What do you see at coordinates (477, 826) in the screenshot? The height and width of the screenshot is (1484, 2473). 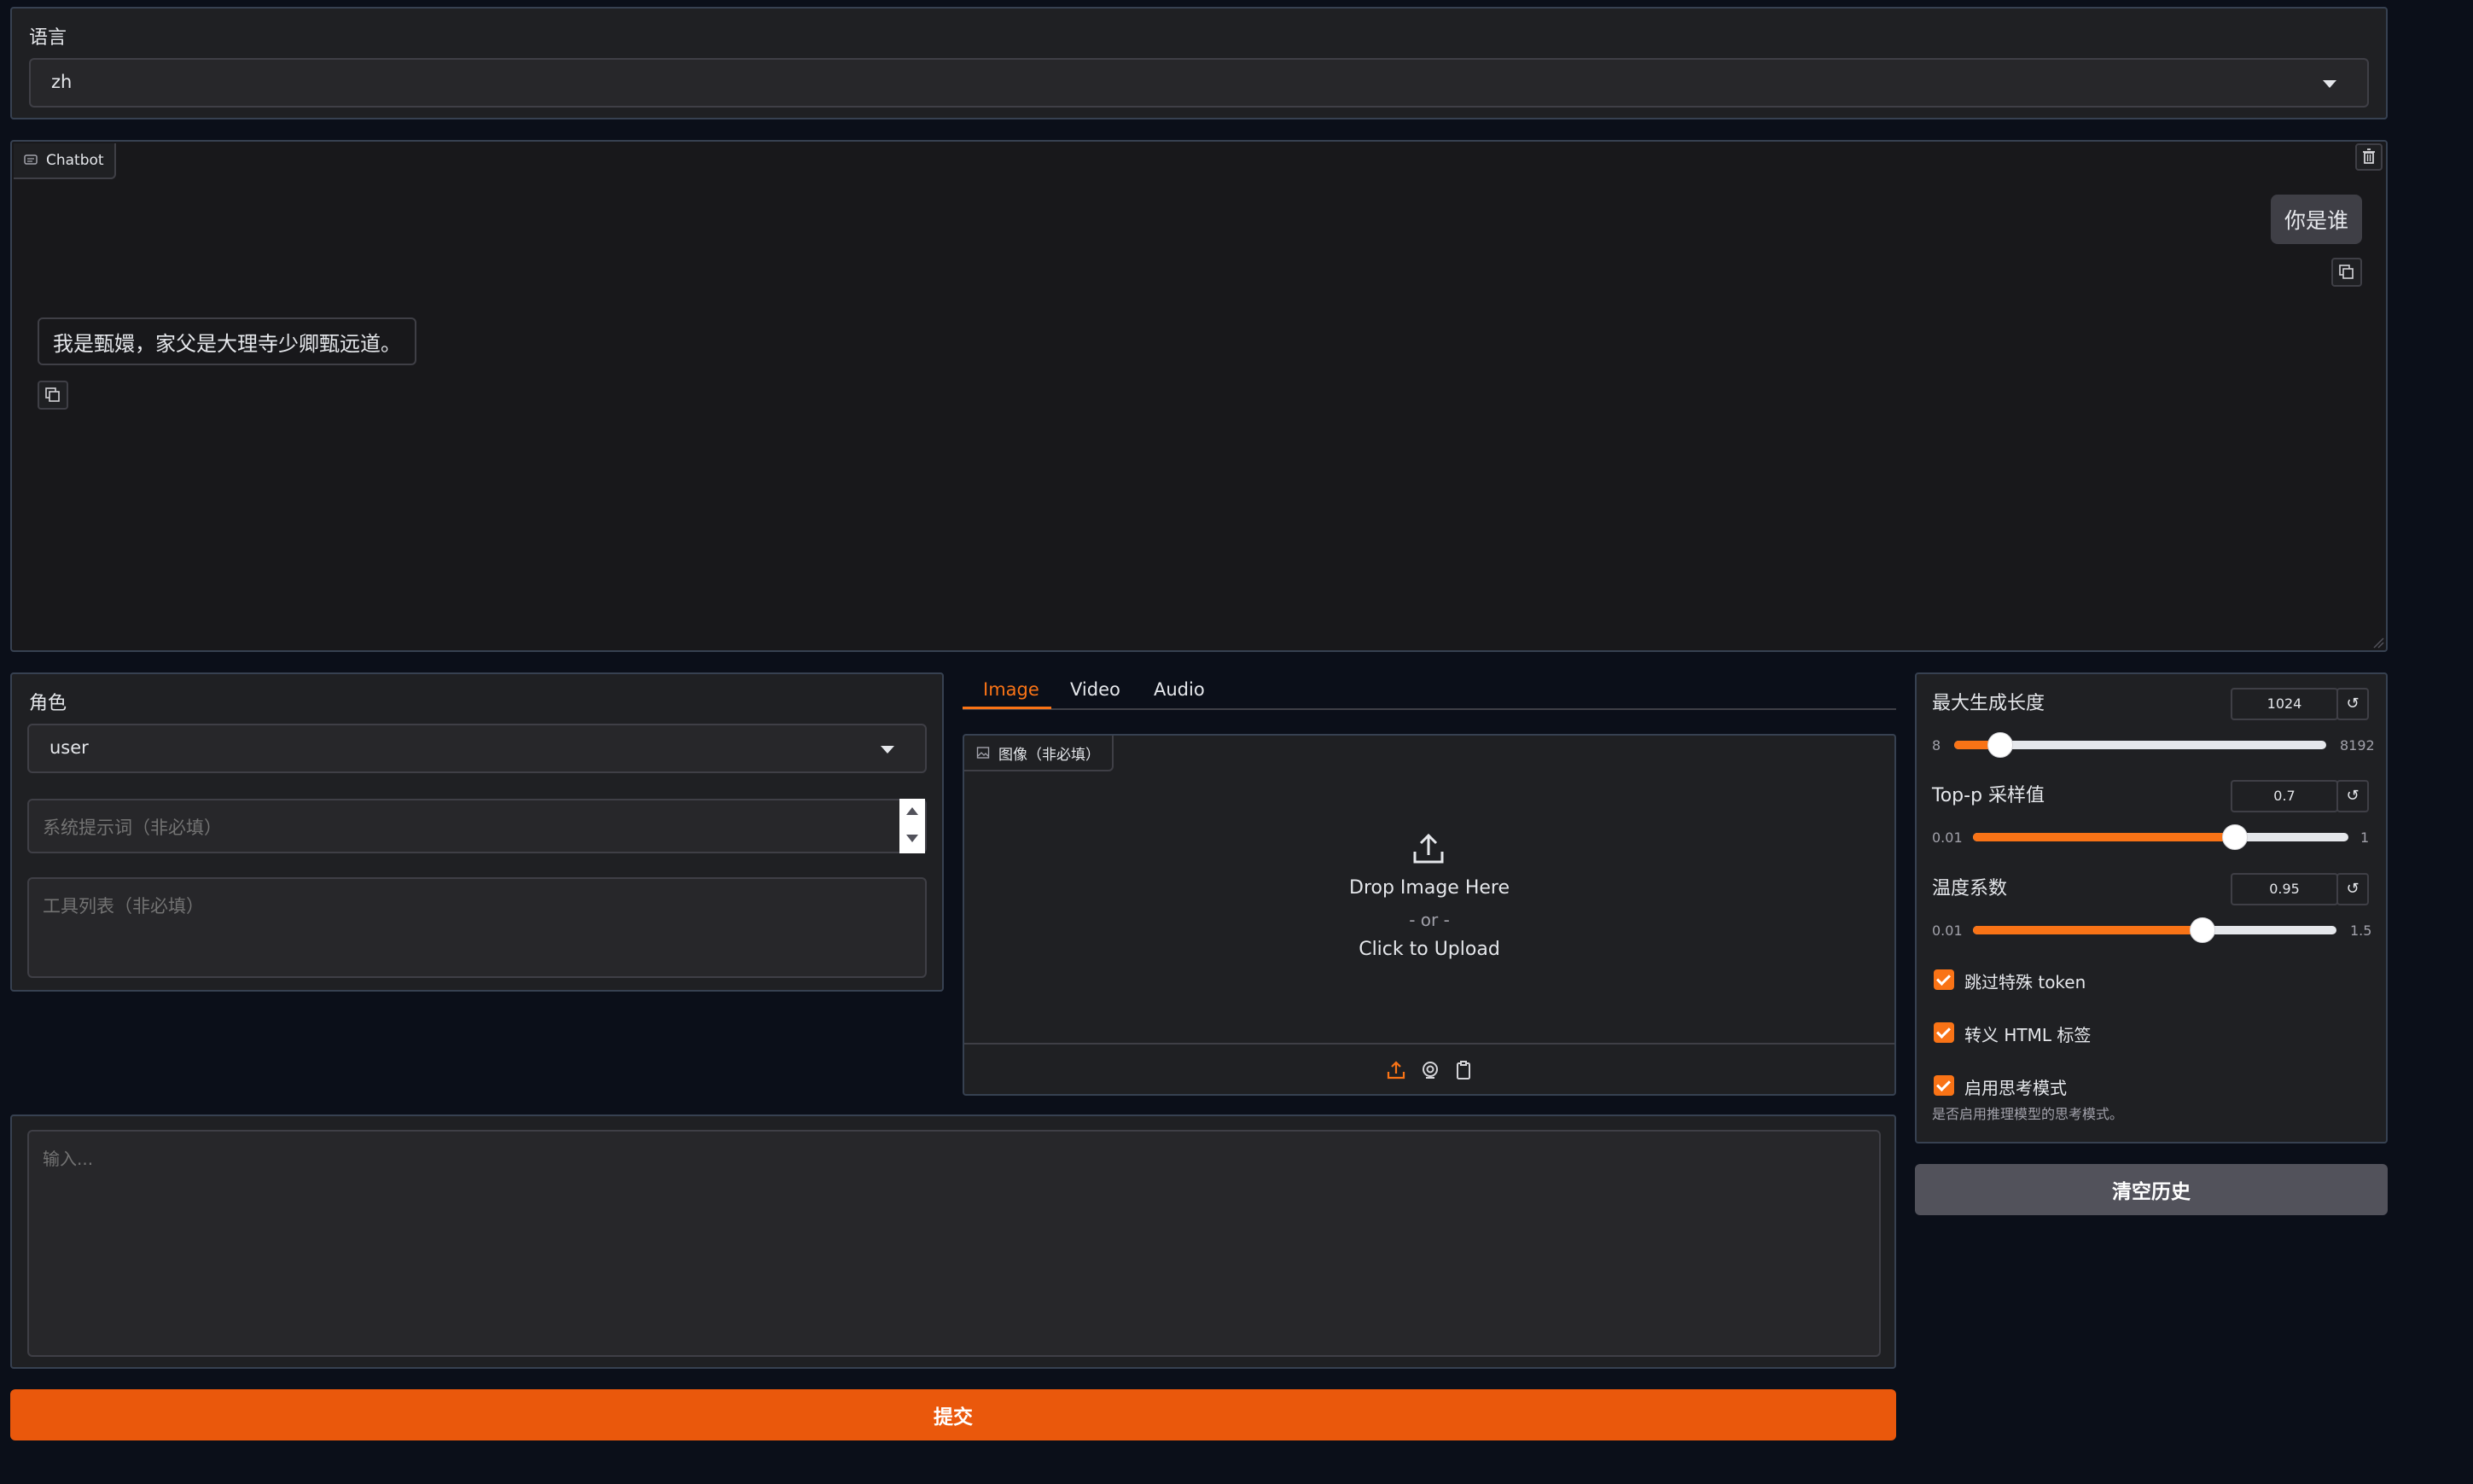 I see `system-prompt-input: 系统提示词（非必填）` at bounding box center [477, 826].